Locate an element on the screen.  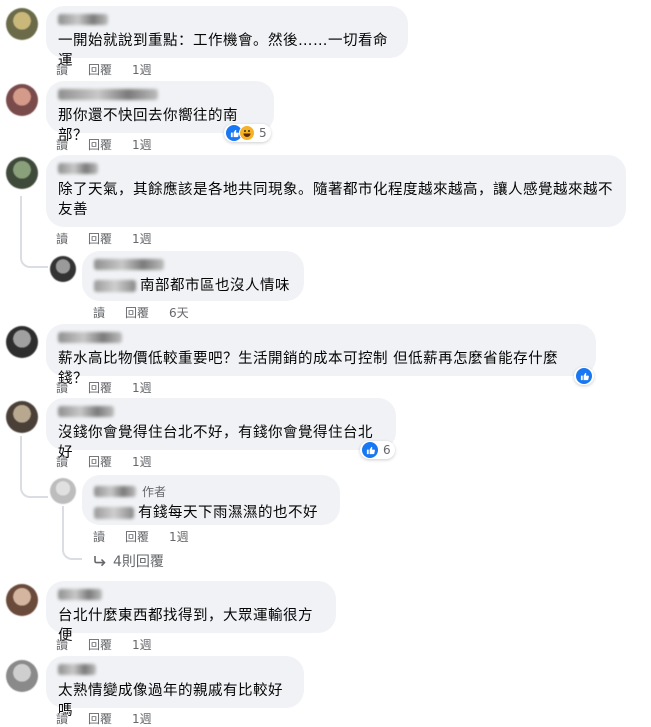
comment-bubble: 太熟情變成像過年的親戚有比較好嗎 is located at coordinates (175, 687).